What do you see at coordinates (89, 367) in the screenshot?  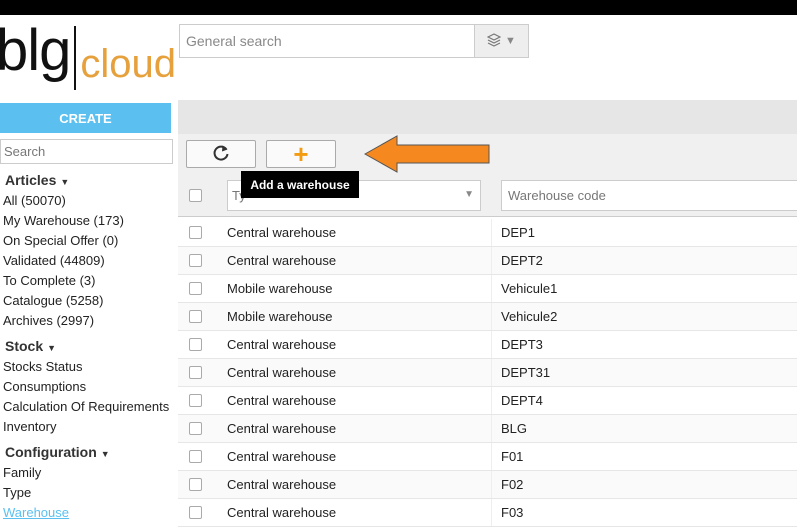 I see `sidebar-item-stocks-status: Stocks Status` at bounding box center [89, 367].